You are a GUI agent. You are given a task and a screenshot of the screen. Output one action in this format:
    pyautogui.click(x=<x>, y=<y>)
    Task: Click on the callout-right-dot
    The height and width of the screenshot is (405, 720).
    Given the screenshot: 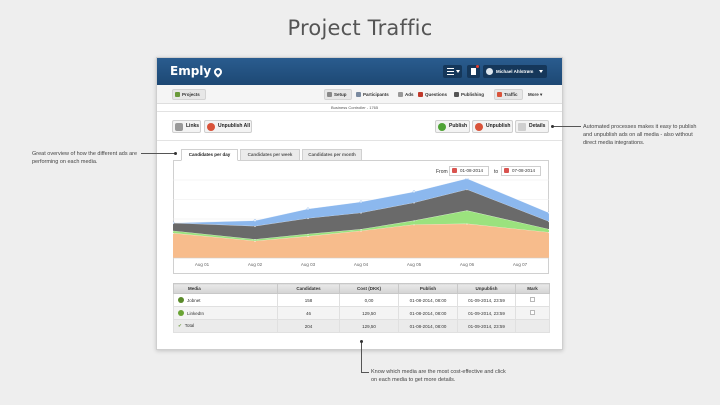 What is the action you would take?
    pyautogui.click(x=552, y=126)
    